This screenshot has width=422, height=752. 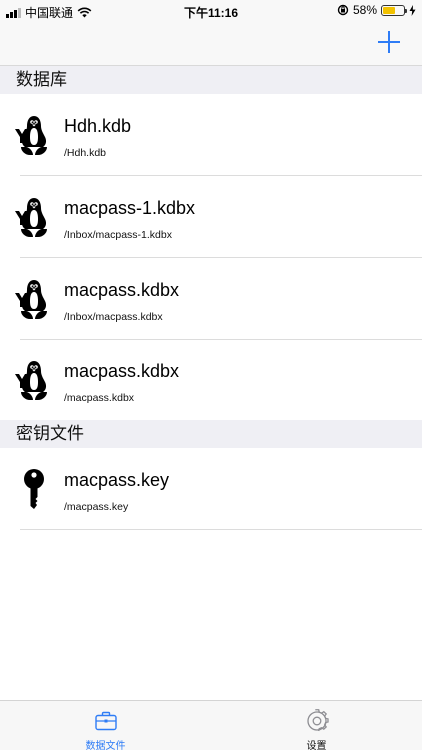 I want to click on list-item: macpass-1.kdbx /Inbox/macpass-1.kdbx, so click(x=211, y=217).